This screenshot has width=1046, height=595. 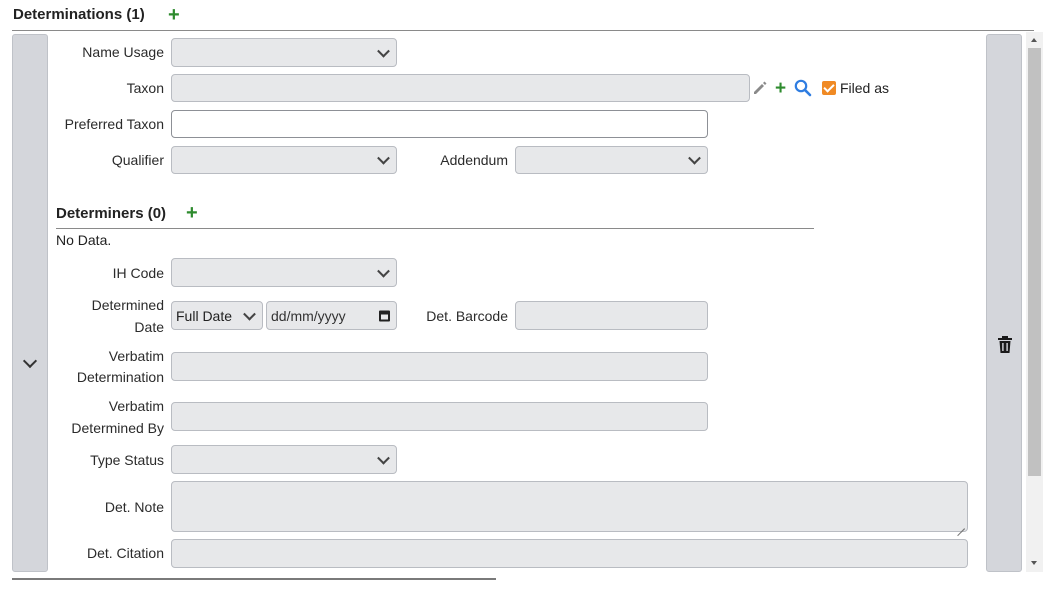 I want to click on determined-date-label-line2: Date, so click(x=149, y=327).